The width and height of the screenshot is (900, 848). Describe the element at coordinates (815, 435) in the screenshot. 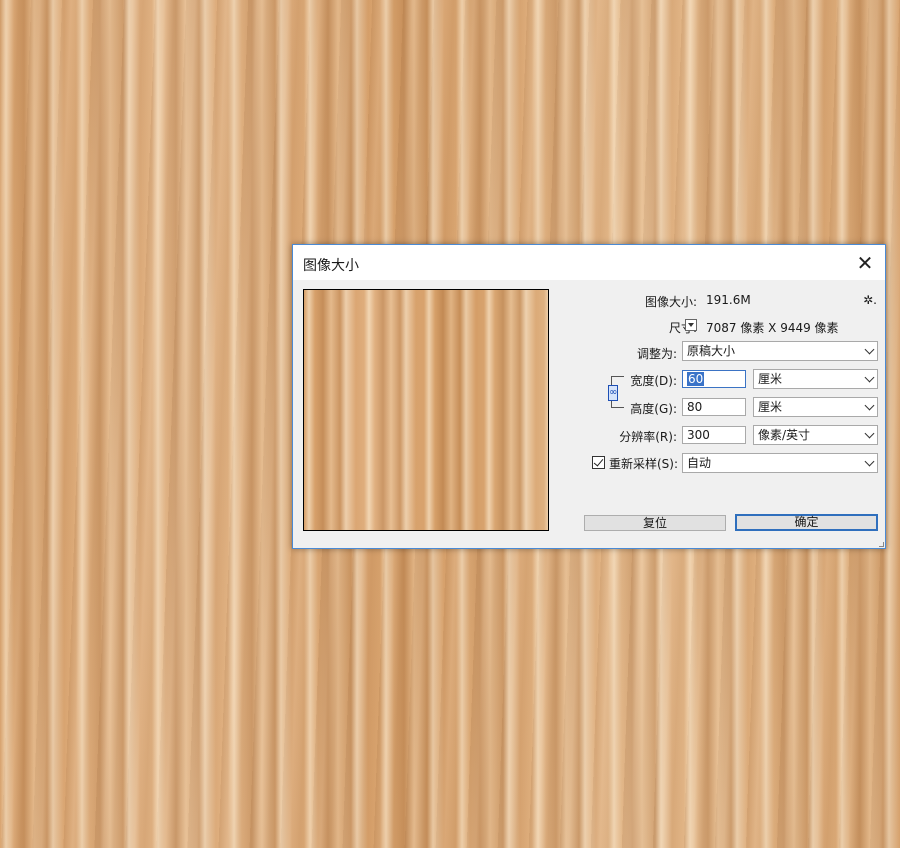

I see `resolution-unit-select: 像素/英寸` at that location.